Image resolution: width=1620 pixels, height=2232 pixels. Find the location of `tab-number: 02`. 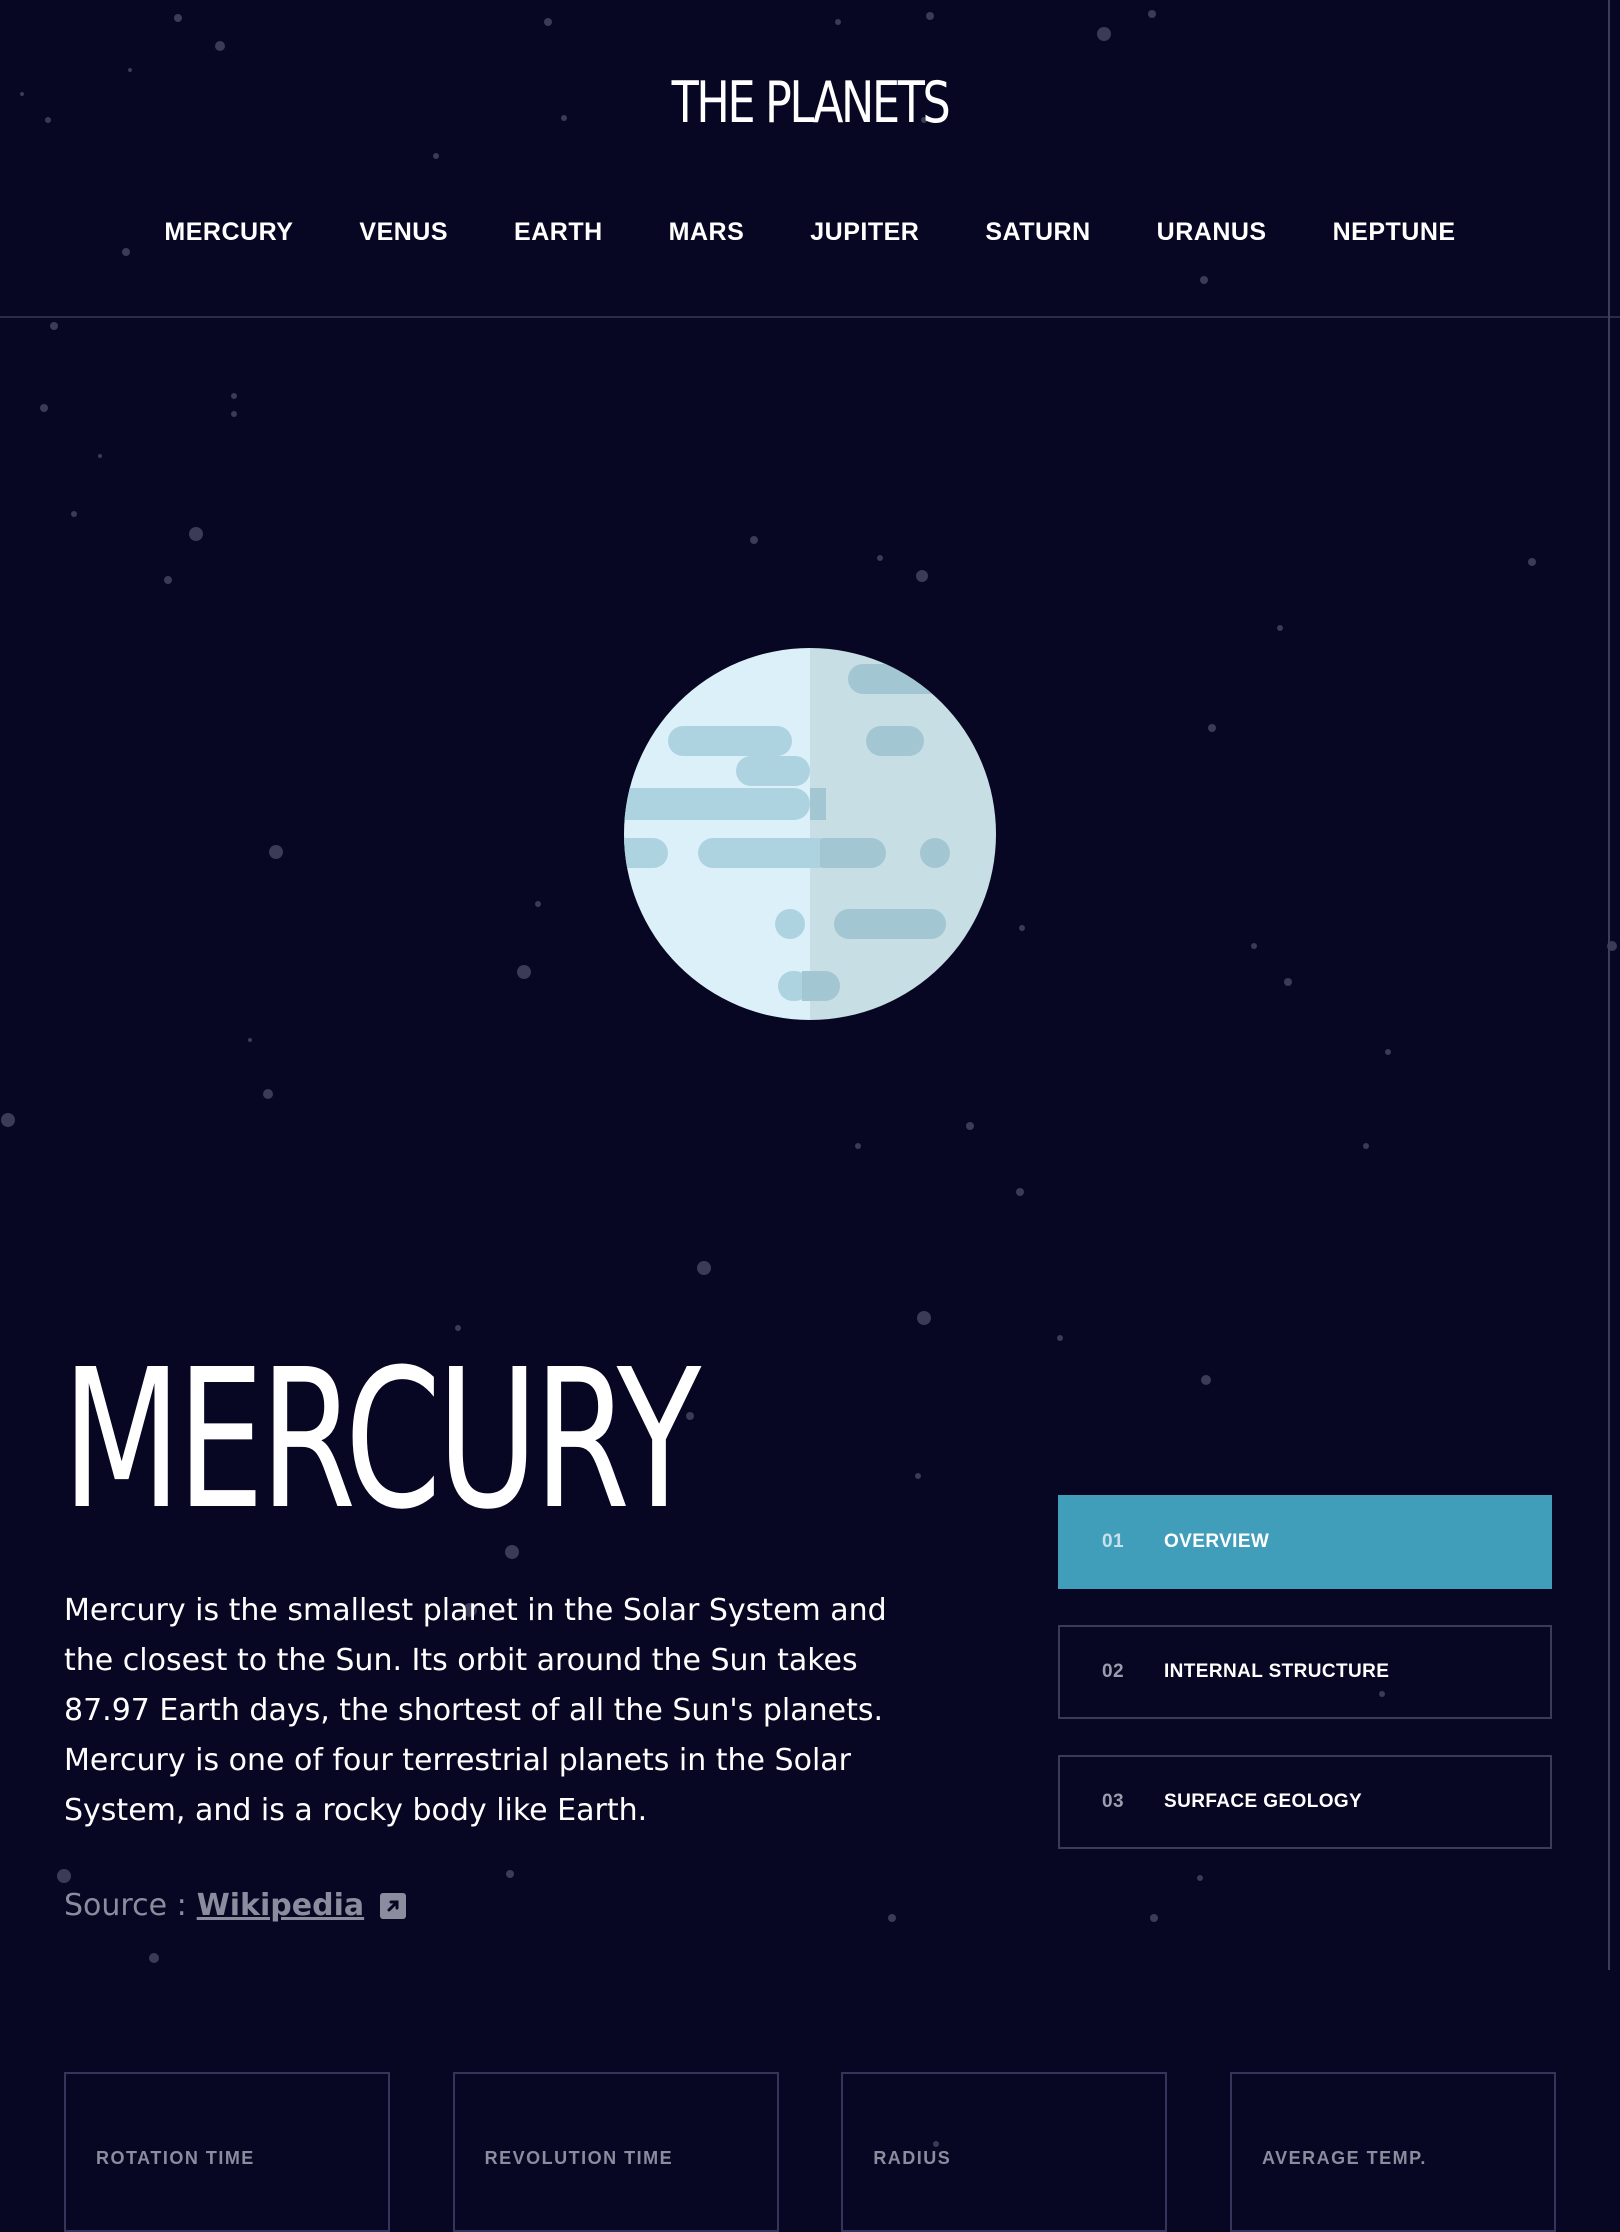

tab-number: 02 is located at coordinates (1113, 1671).